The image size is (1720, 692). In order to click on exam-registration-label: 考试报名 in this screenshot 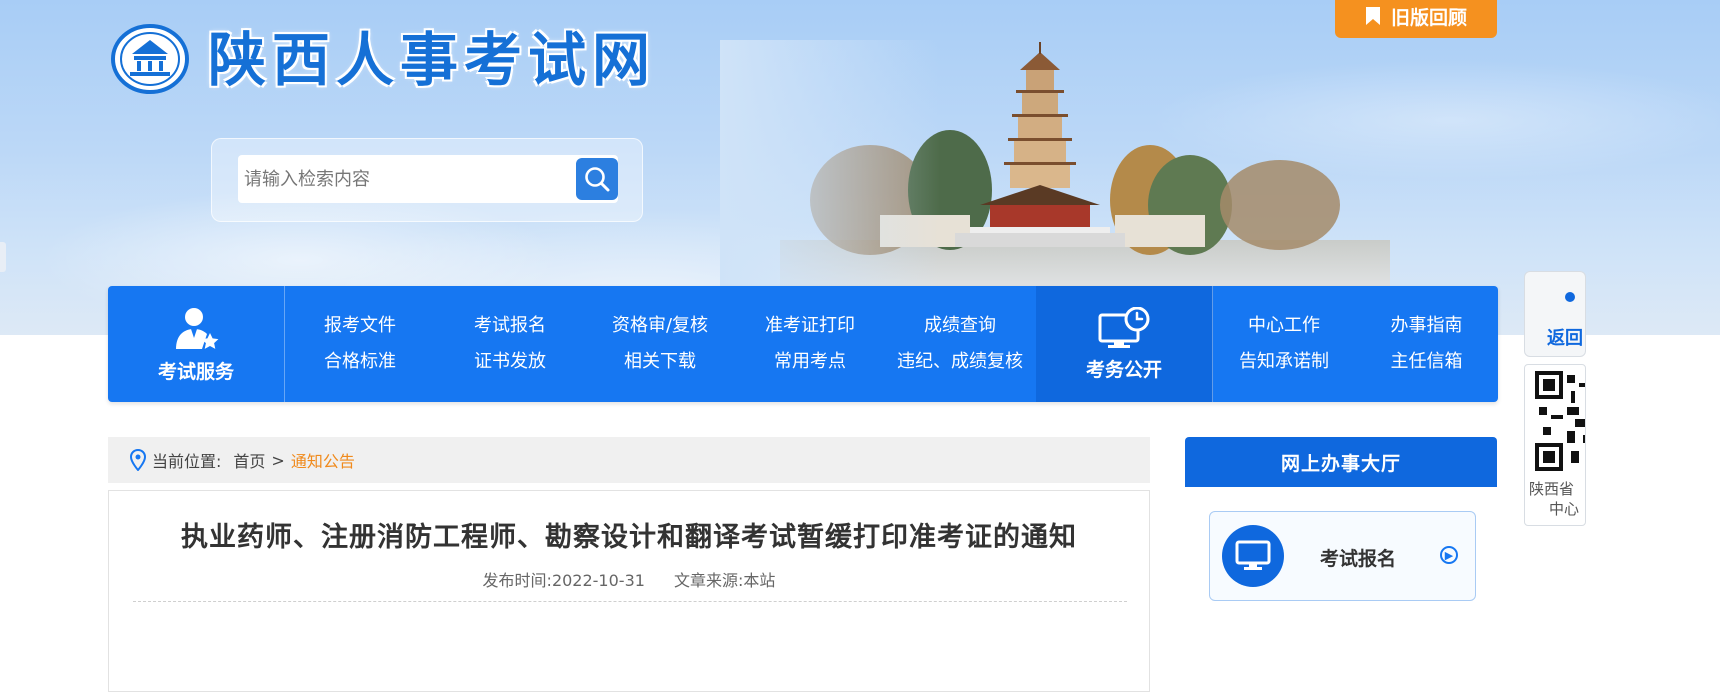, I will do `click(1358, 559)`.